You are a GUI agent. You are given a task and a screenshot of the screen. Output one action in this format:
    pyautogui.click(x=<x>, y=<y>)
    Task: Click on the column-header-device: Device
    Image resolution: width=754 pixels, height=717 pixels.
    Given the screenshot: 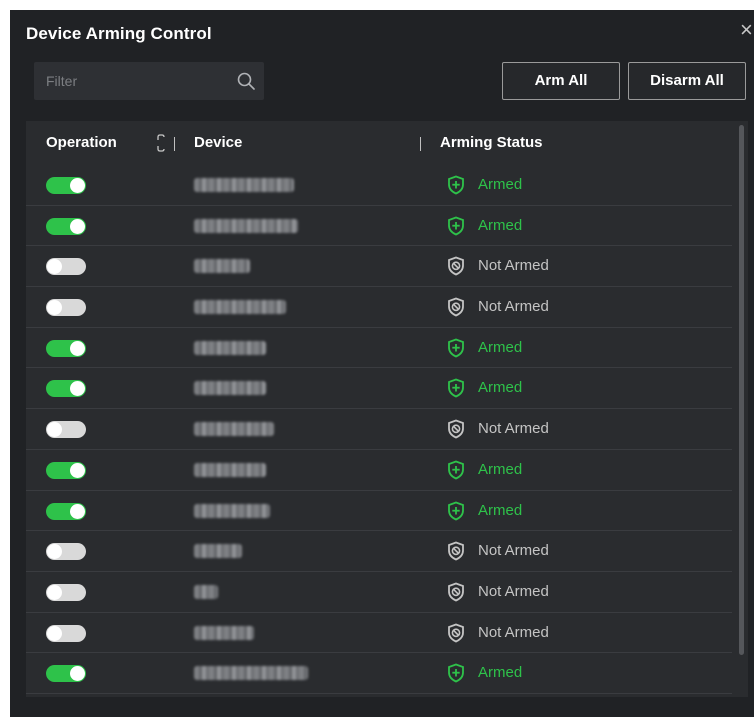 What is the action you would take?
    pyautogui.click(x=218, y=143)
    